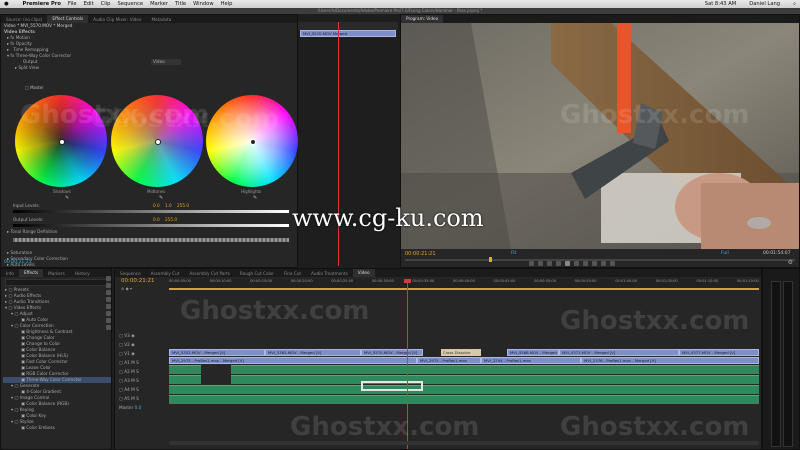  I want to click on menu-marker: Marker, so click(159, 4).